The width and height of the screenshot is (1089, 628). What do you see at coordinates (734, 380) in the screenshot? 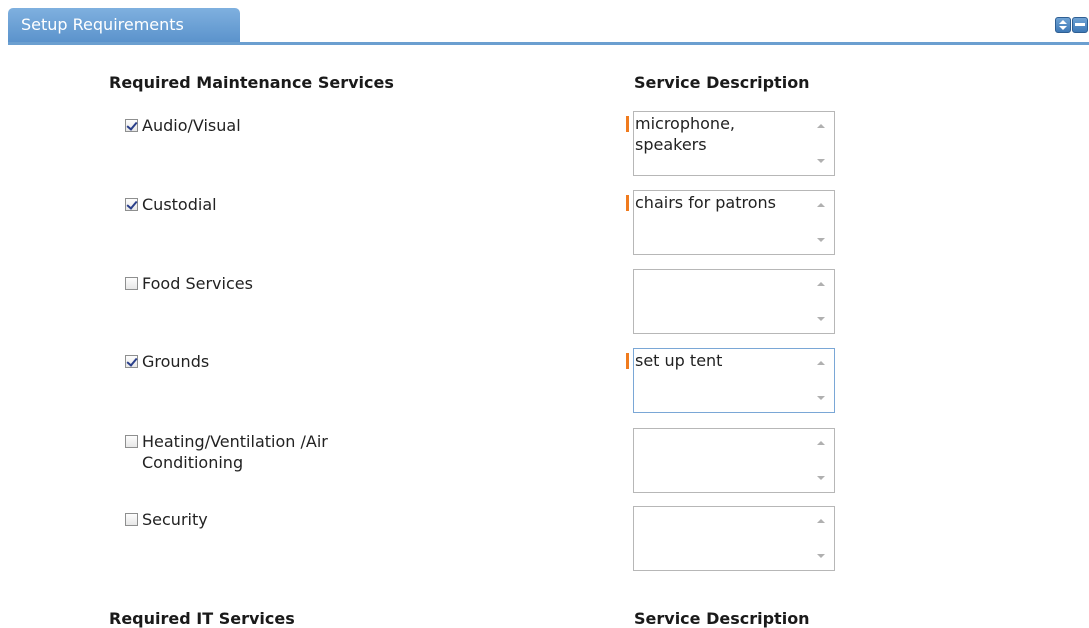
I see `description-textarea: set up tent` at bounding box center [734, 380].